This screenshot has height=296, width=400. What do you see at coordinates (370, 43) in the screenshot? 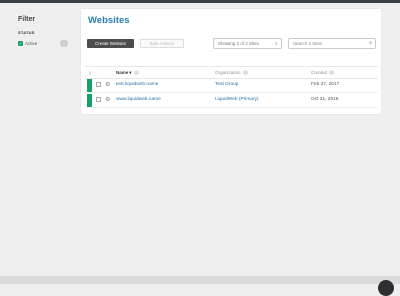
I see `search-icon: ⌕` at bounding box center [370, 43].